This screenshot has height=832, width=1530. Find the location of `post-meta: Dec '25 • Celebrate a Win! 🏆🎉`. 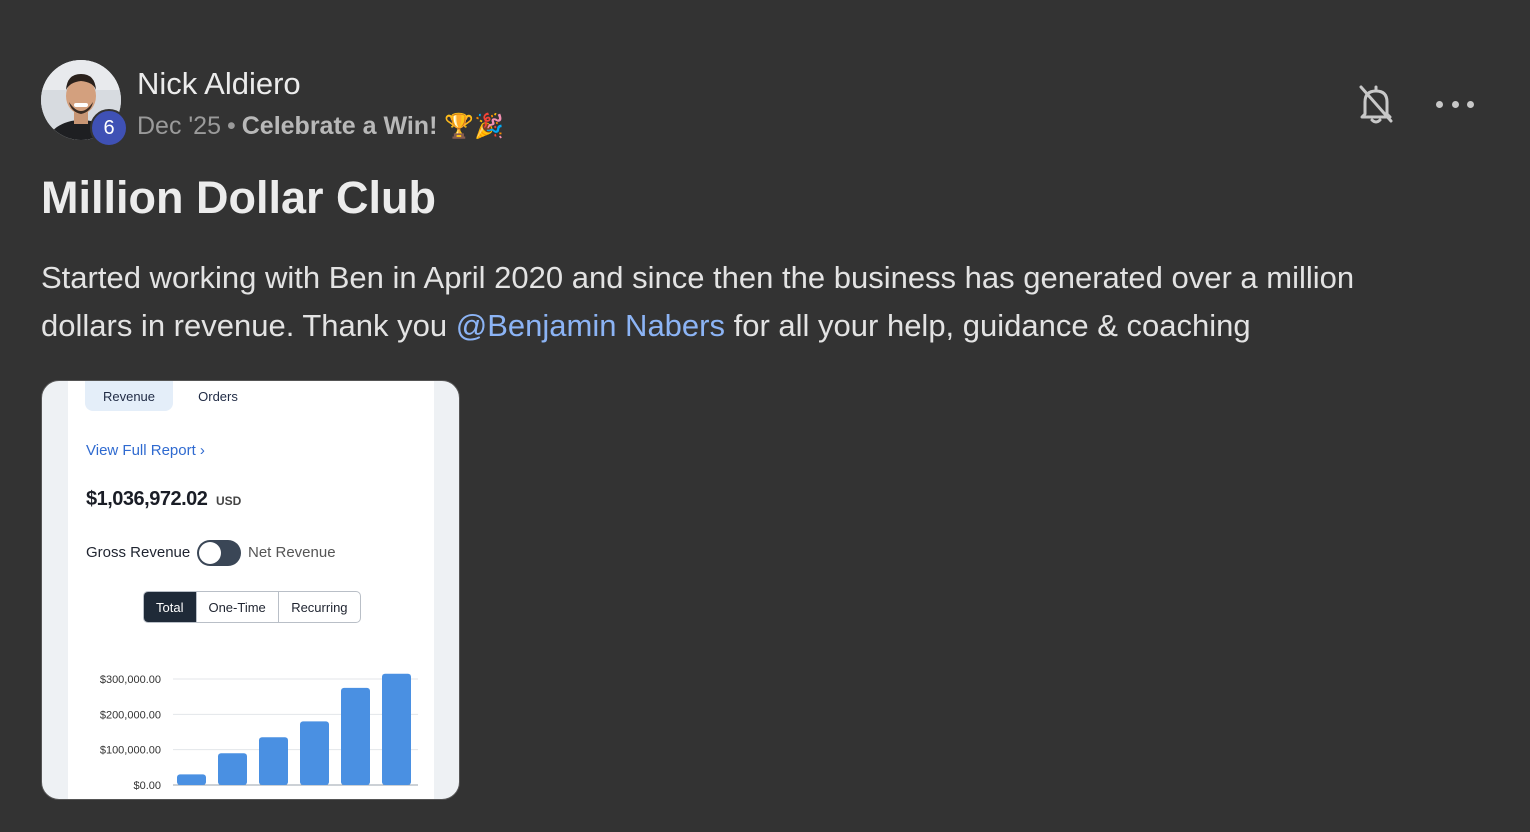

post-meta: Dec '25 • Celebrate a Win! 🏆🎉 is located at coordinates (320, 126).